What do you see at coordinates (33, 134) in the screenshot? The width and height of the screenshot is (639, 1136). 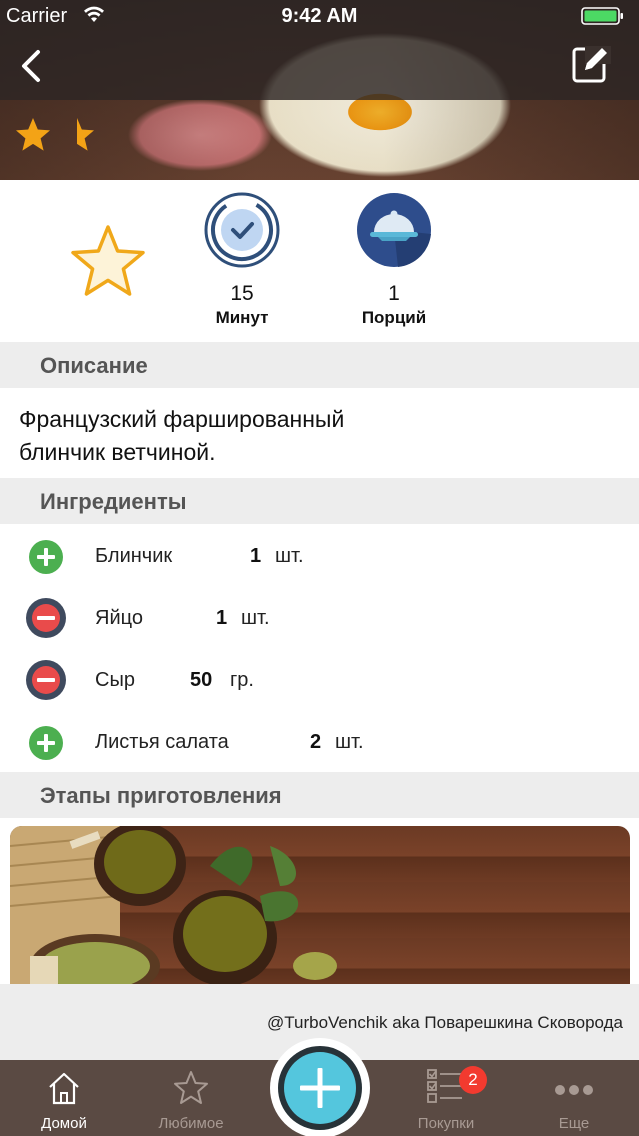 I see `star-full-icon` at bounding box center [33, 134].